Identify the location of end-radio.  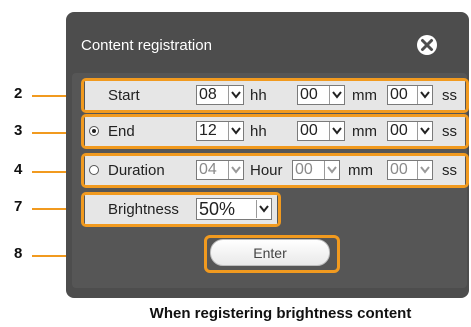
(94, 131).